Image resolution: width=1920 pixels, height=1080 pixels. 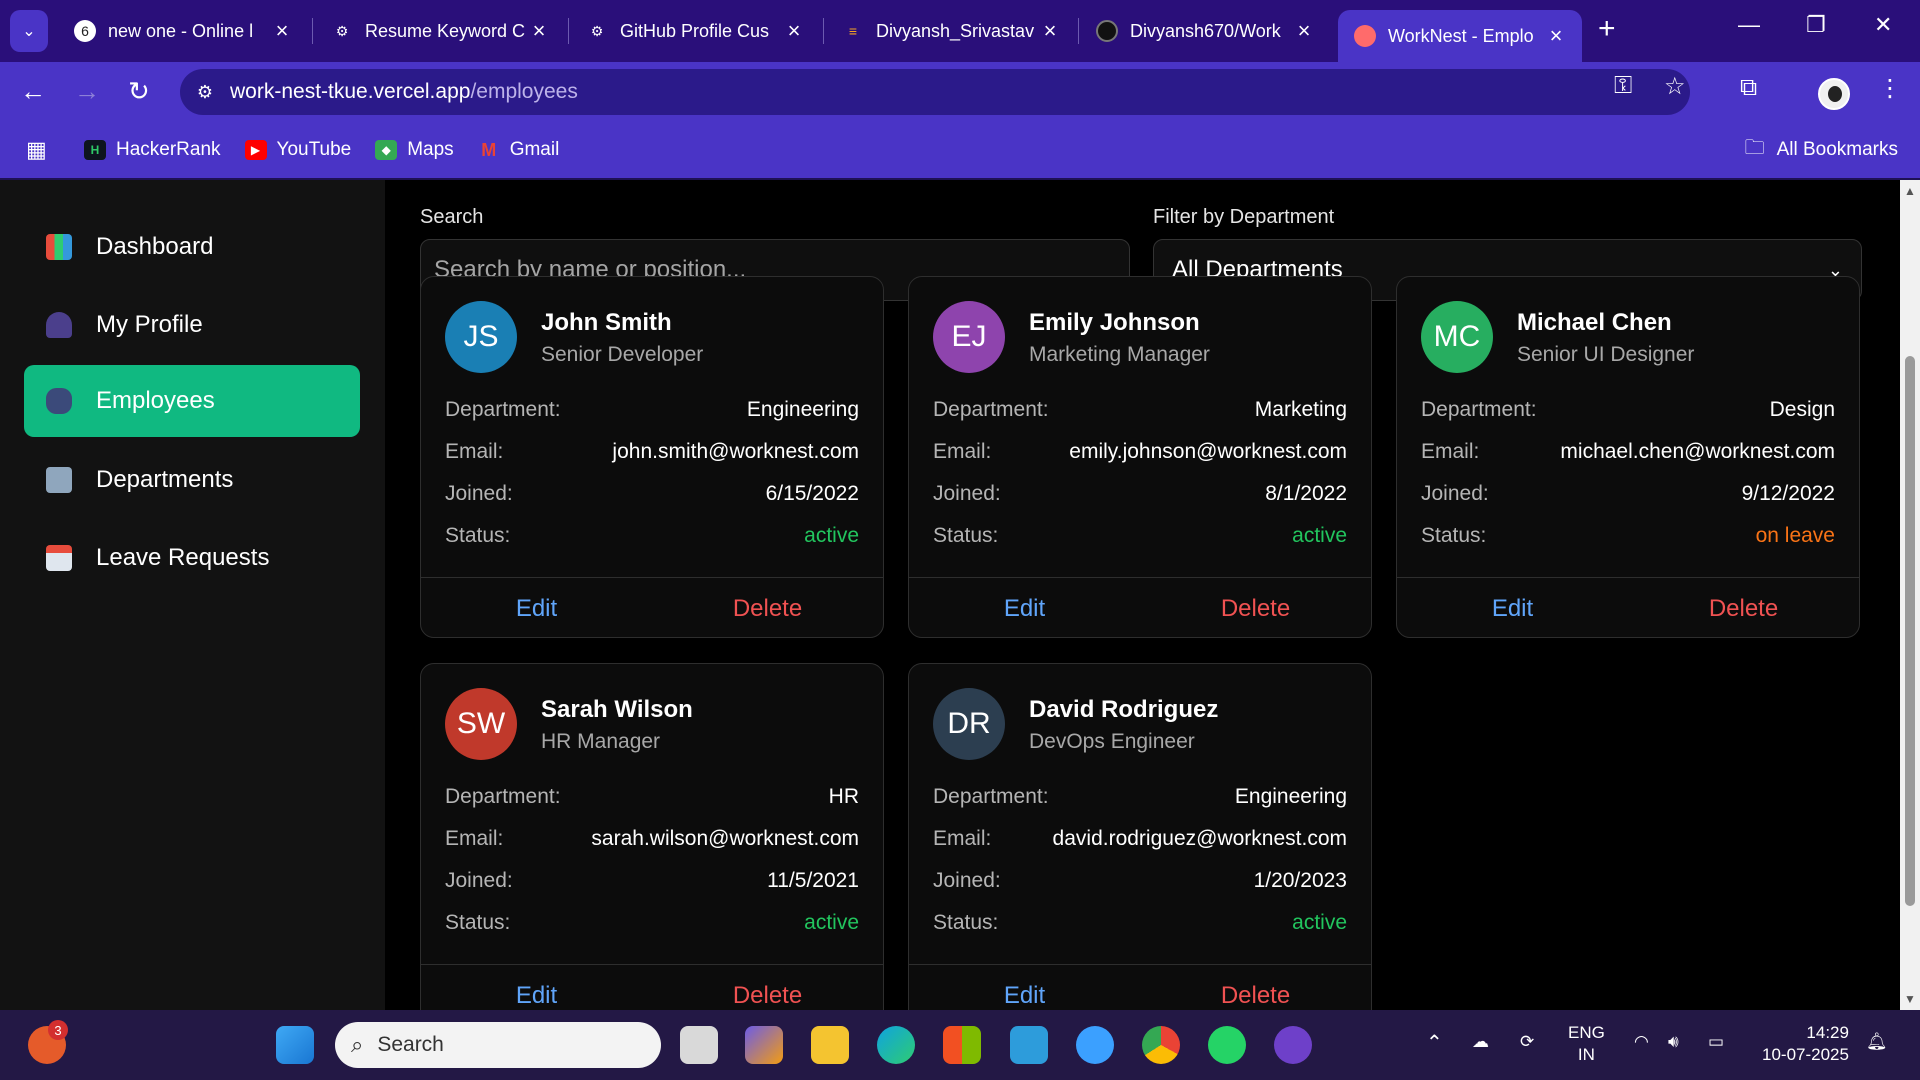 What do you see at coordinates (1673, 1042) in the screenshot?
I see `volume-icon: 🔊︎` at bounding box center [1673, 1042].